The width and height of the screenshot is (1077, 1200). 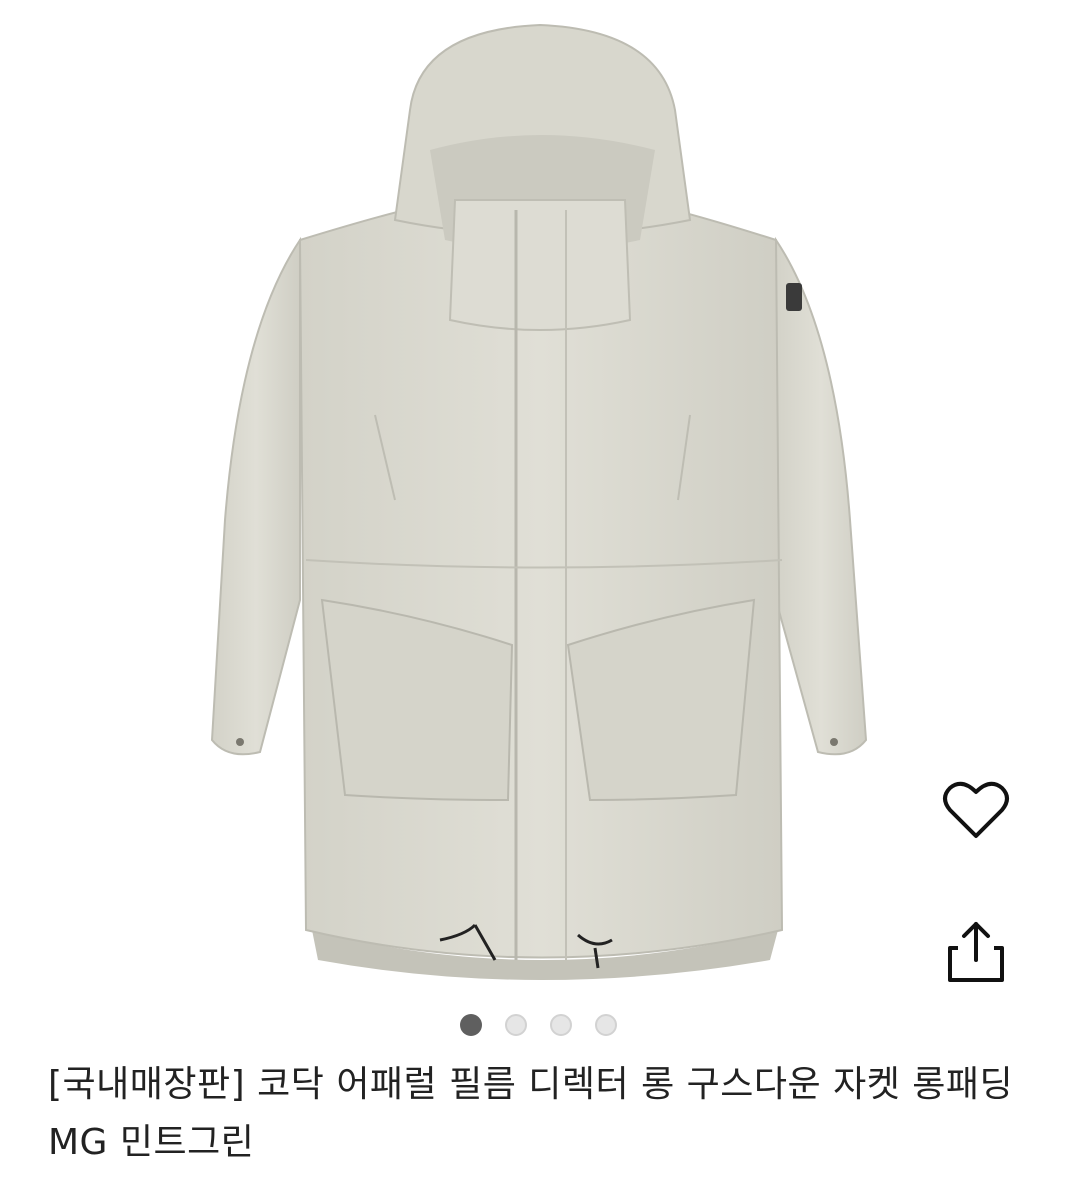 What do you see at coordinates (982, 820) in the screenshot?
I see `like-button` at bounding box center [982, 820].